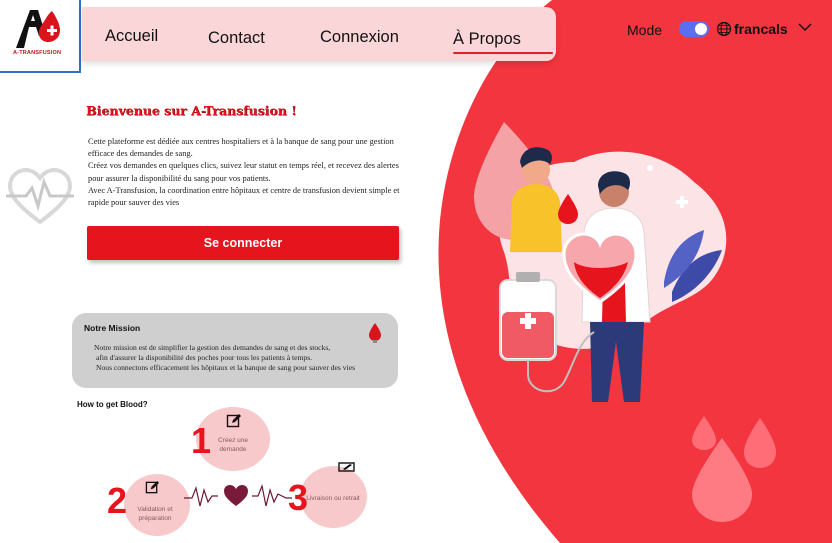  What do you see at coordinates (333, 498) in the screenshot?
I see `step-3-label: Livraison ou retrait` at bounding box center [333, 498].